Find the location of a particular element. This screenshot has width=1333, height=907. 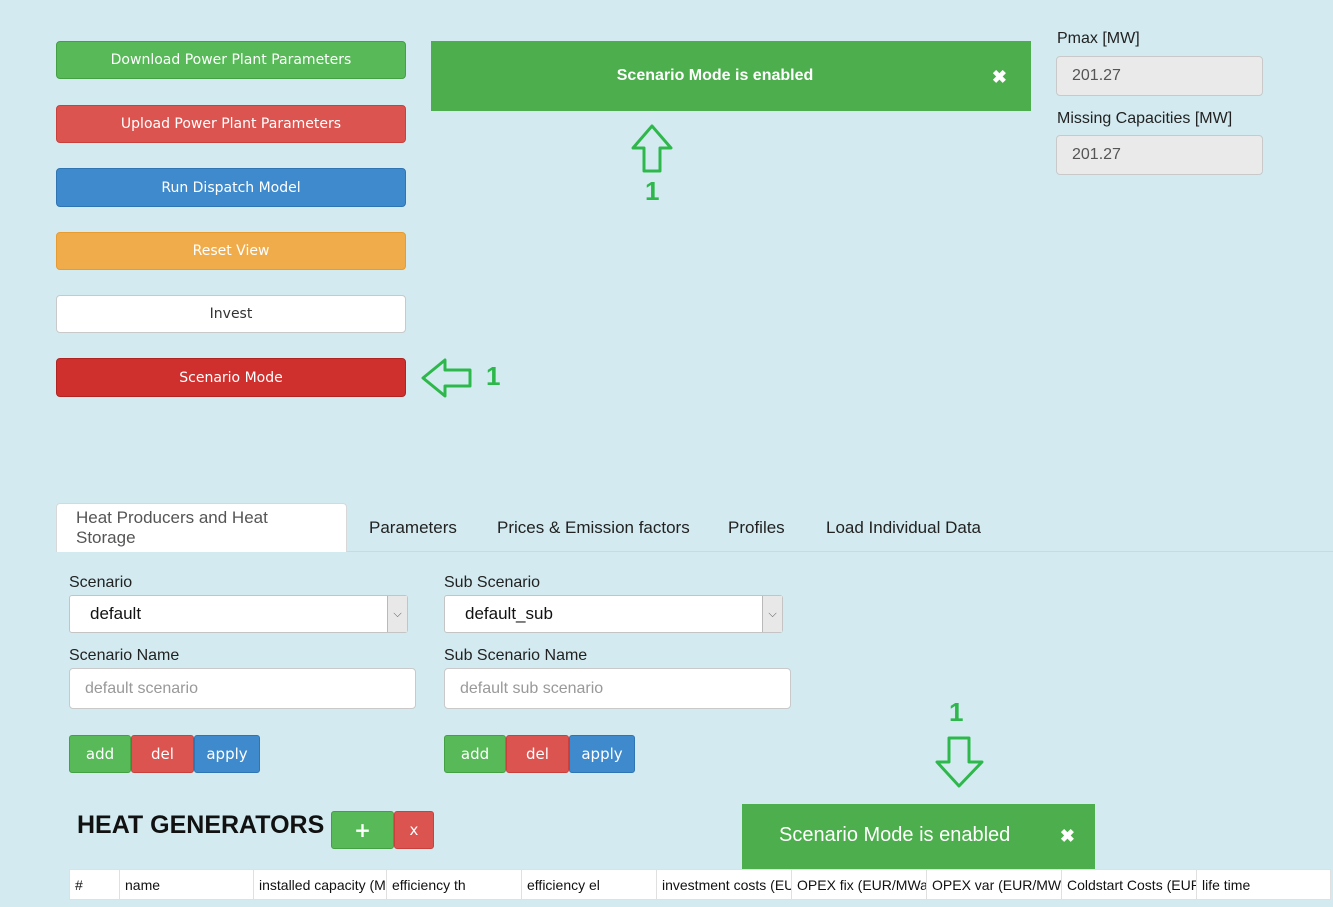

sub-scenario-del-button: del is located at coordinates (537, 754).